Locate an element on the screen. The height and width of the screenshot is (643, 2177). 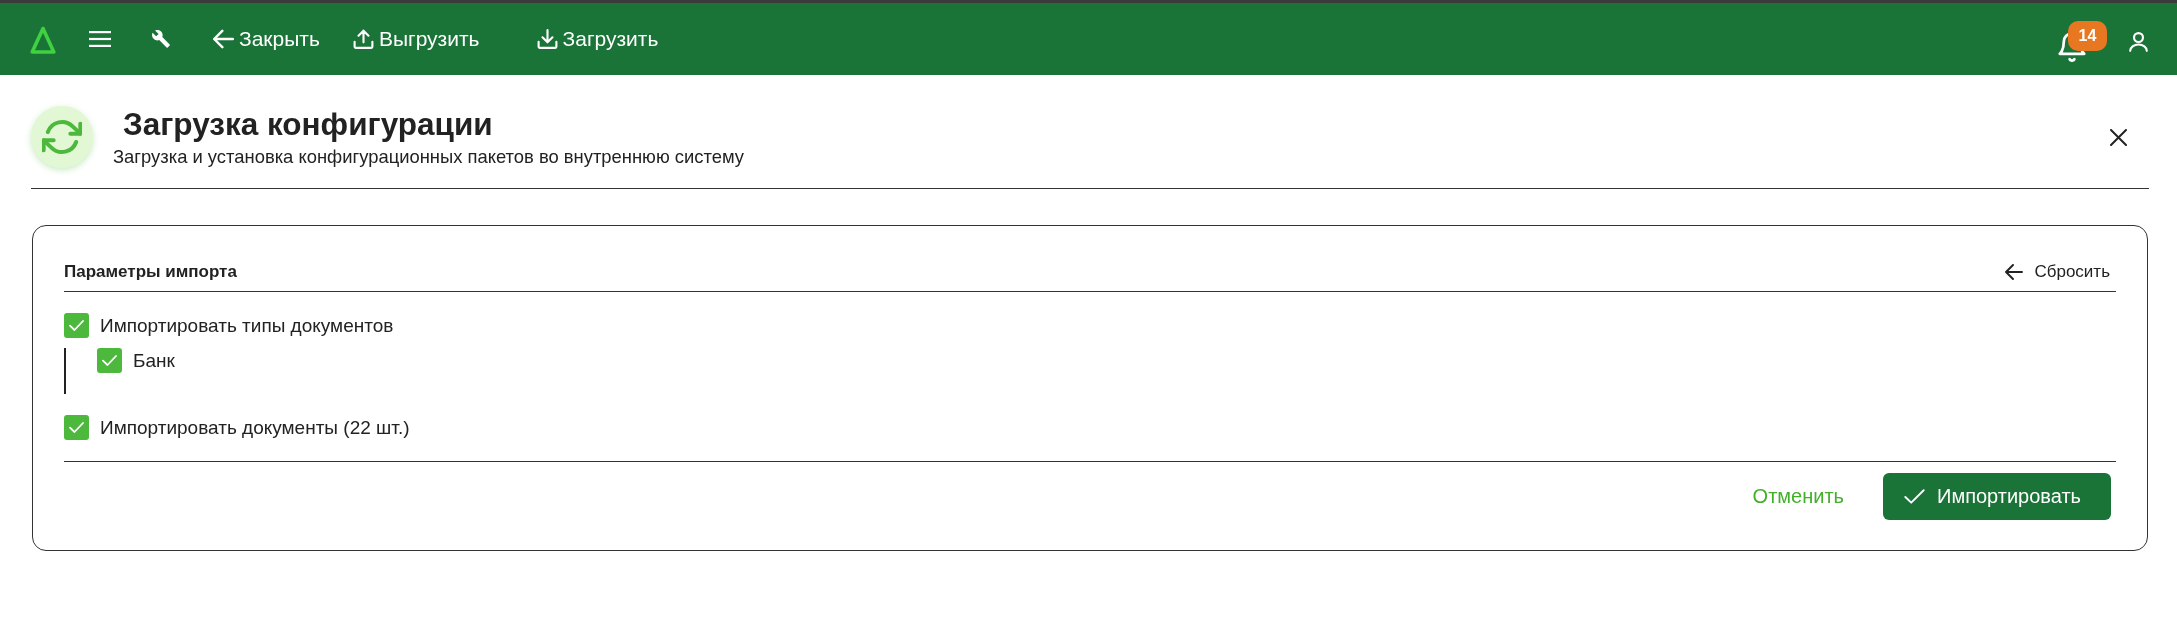
checkbox-label: Импортировать типы документов is located at coordinates (247, 326).